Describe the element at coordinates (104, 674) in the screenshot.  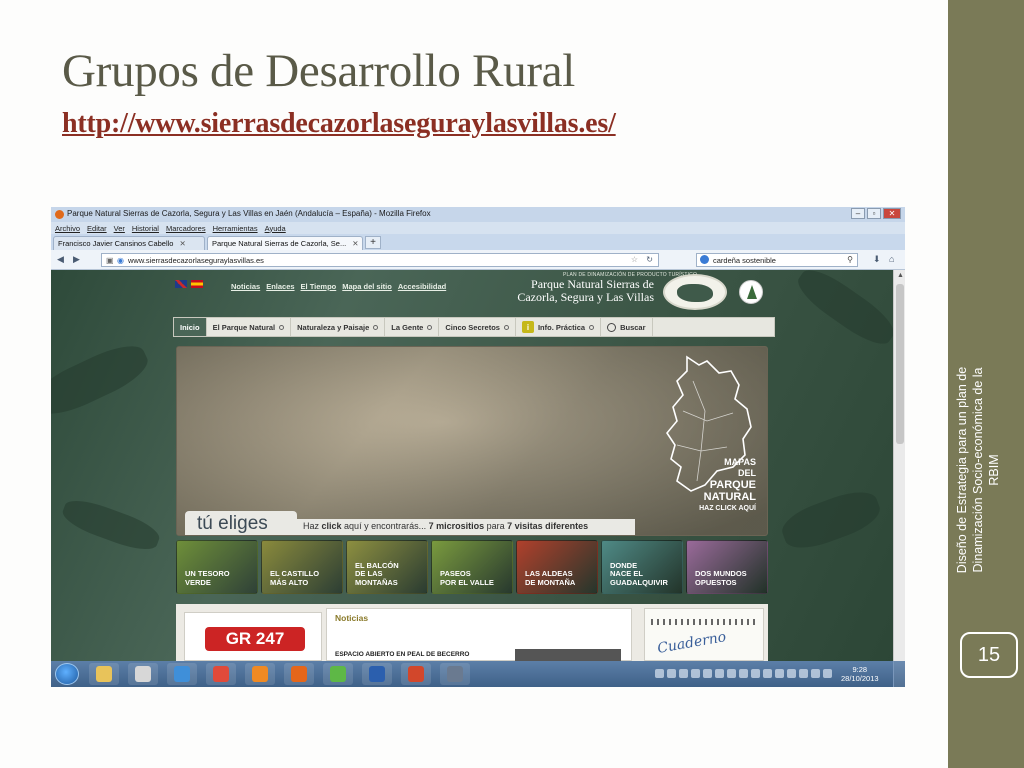
I see `explorer-icon` at that location.